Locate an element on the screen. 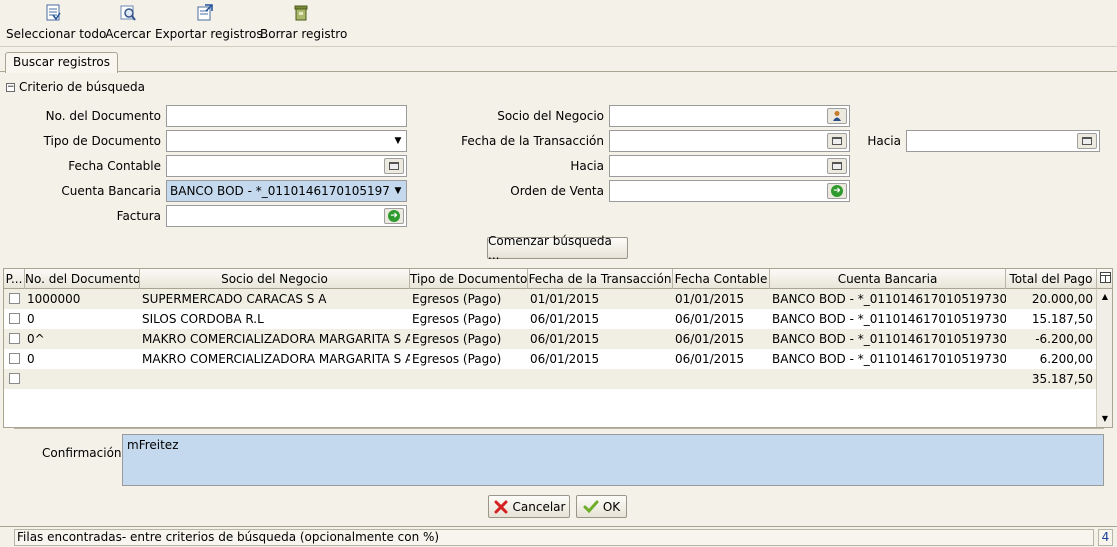 The width and height of the screenshot is (1117, 547). sales-order-field: ➜ is located at coordinates (729, 191).